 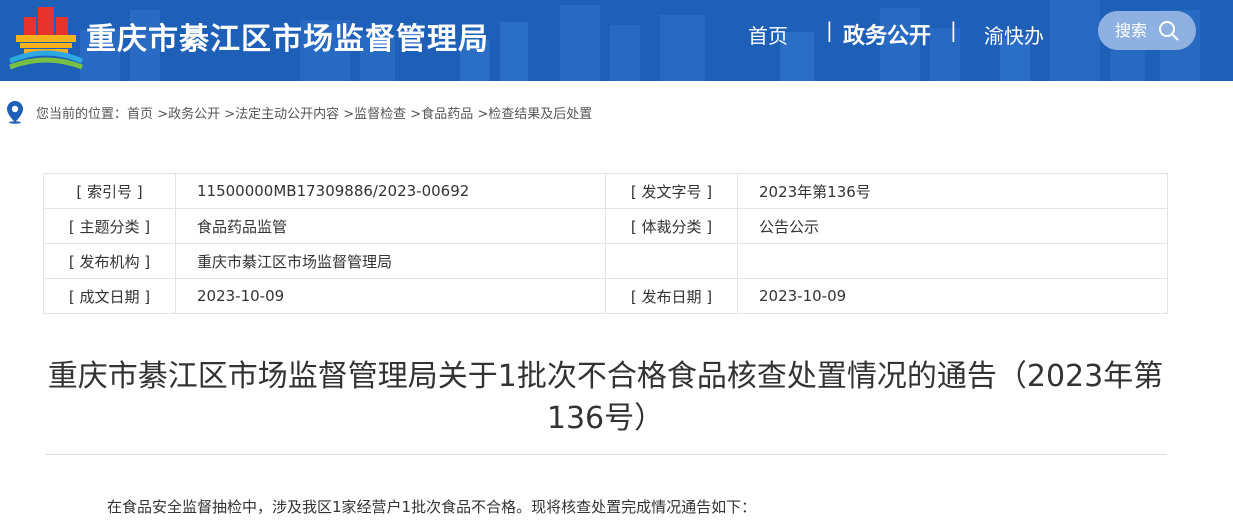 I want to click on breadcrumb-item-inspection: 监督检查, so click(x=380, y=114).